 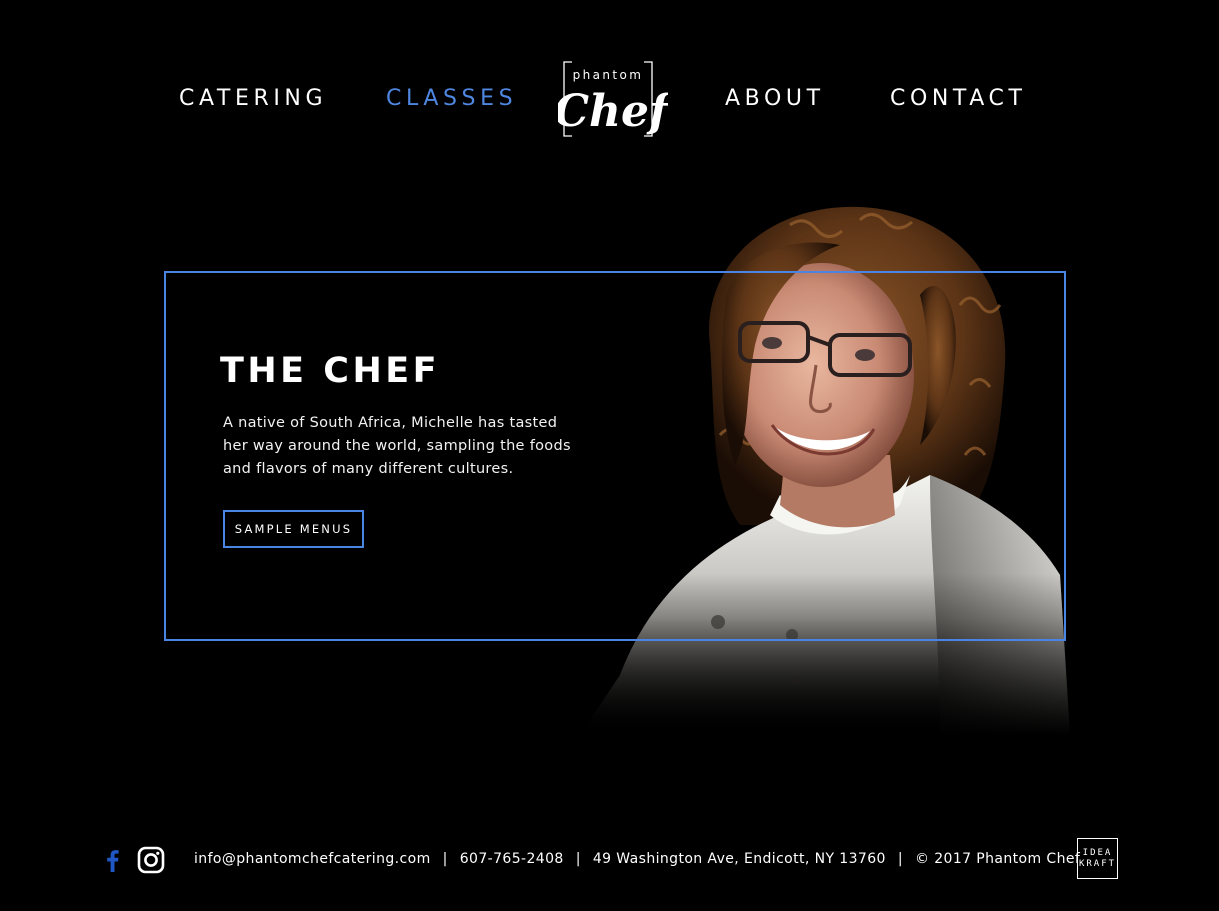 What do you see at coordinates (775, 99) in the screenshot?
I see `nav-item-about: ABOUT` at bounding box center [775, 99].